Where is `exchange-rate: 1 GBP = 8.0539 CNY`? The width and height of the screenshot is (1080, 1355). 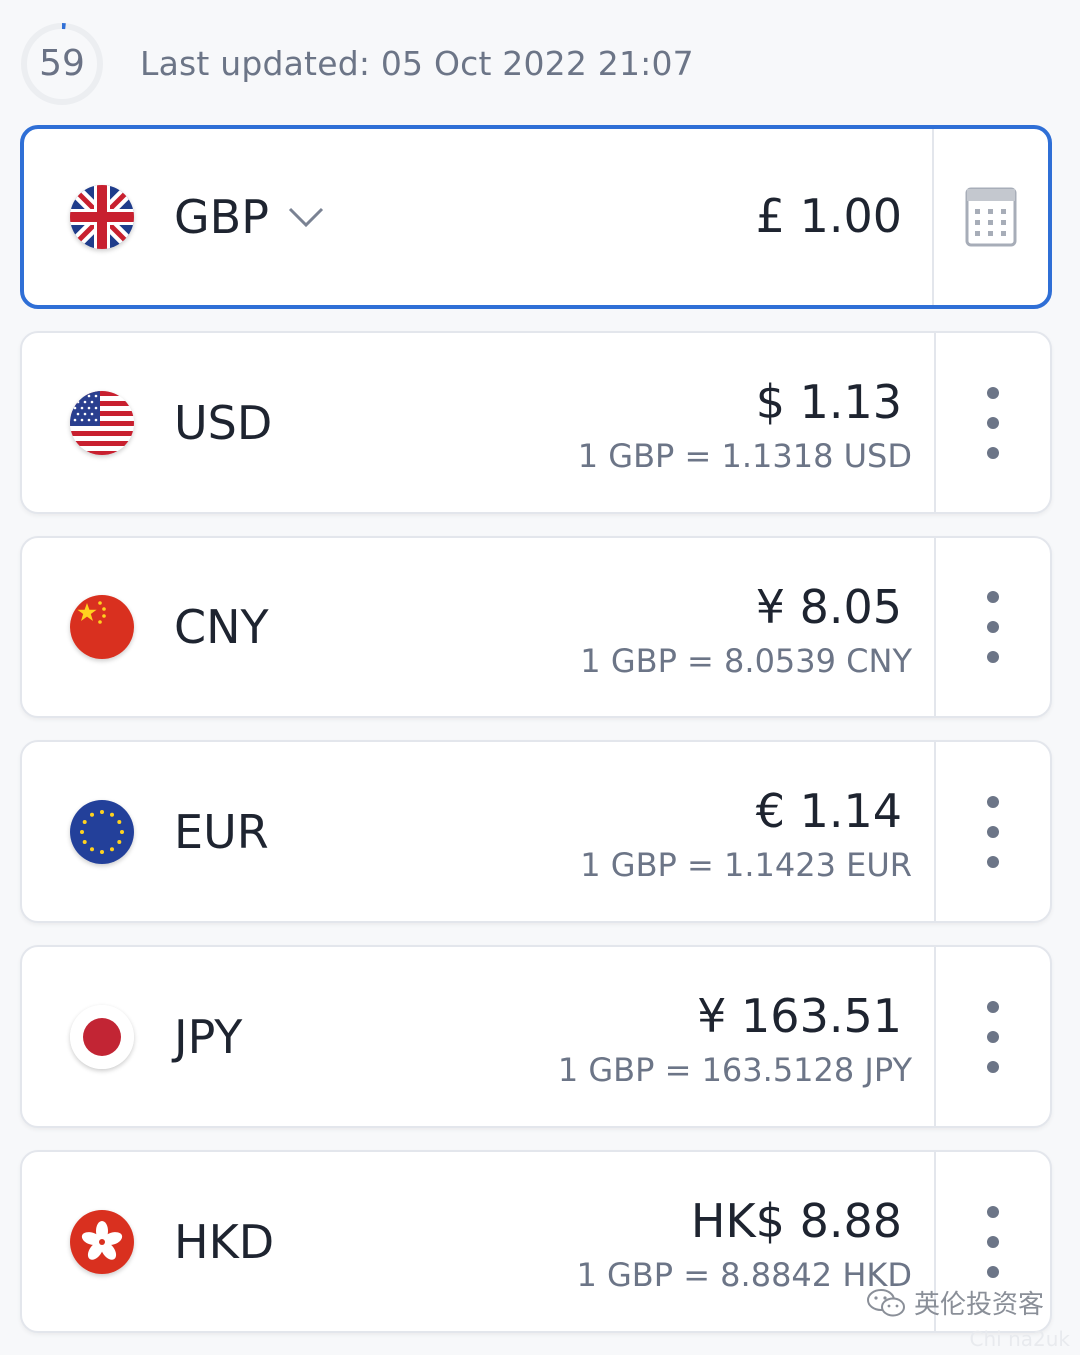
exchange-rate: 1 GBP = 8.0539 CNY is located at coordinates (746, 661).